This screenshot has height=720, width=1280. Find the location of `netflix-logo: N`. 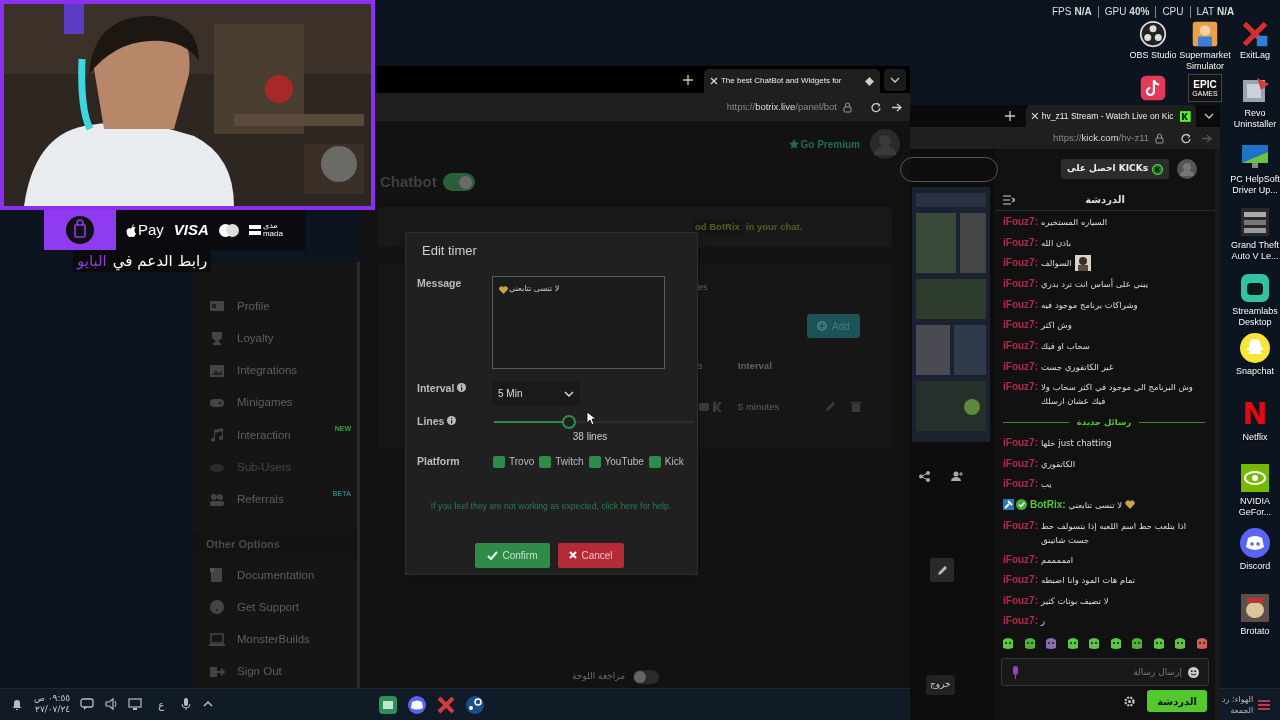

netflix-logo: N is located at coordinates (1255, 414).